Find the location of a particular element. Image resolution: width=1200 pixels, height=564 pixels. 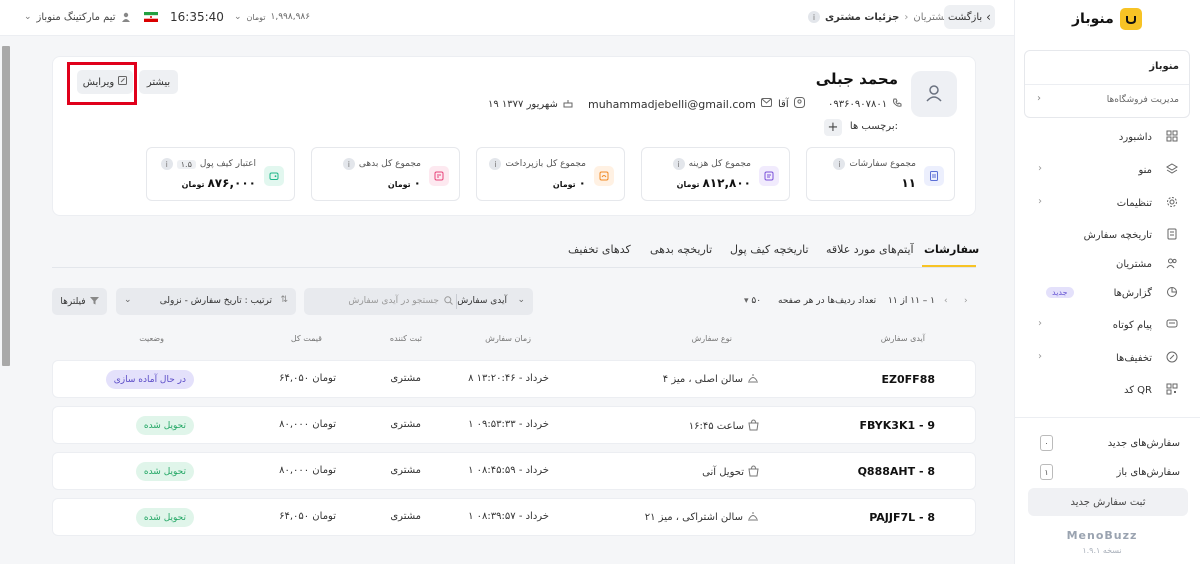

prev-page-button: ‹ is located at coordinates (946, 301).